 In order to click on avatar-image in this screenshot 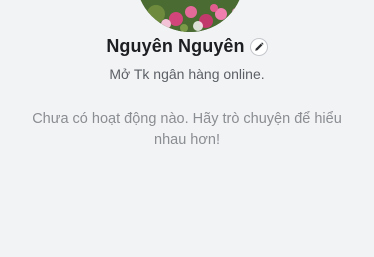, I will do `click(190, 16)`.